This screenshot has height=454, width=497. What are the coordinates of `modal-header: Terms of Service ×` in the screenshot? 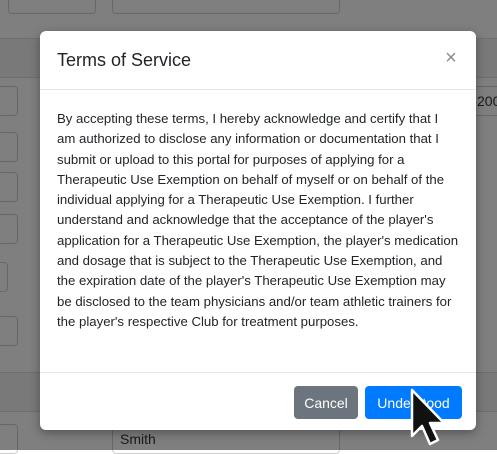 It's located at (258, 60).